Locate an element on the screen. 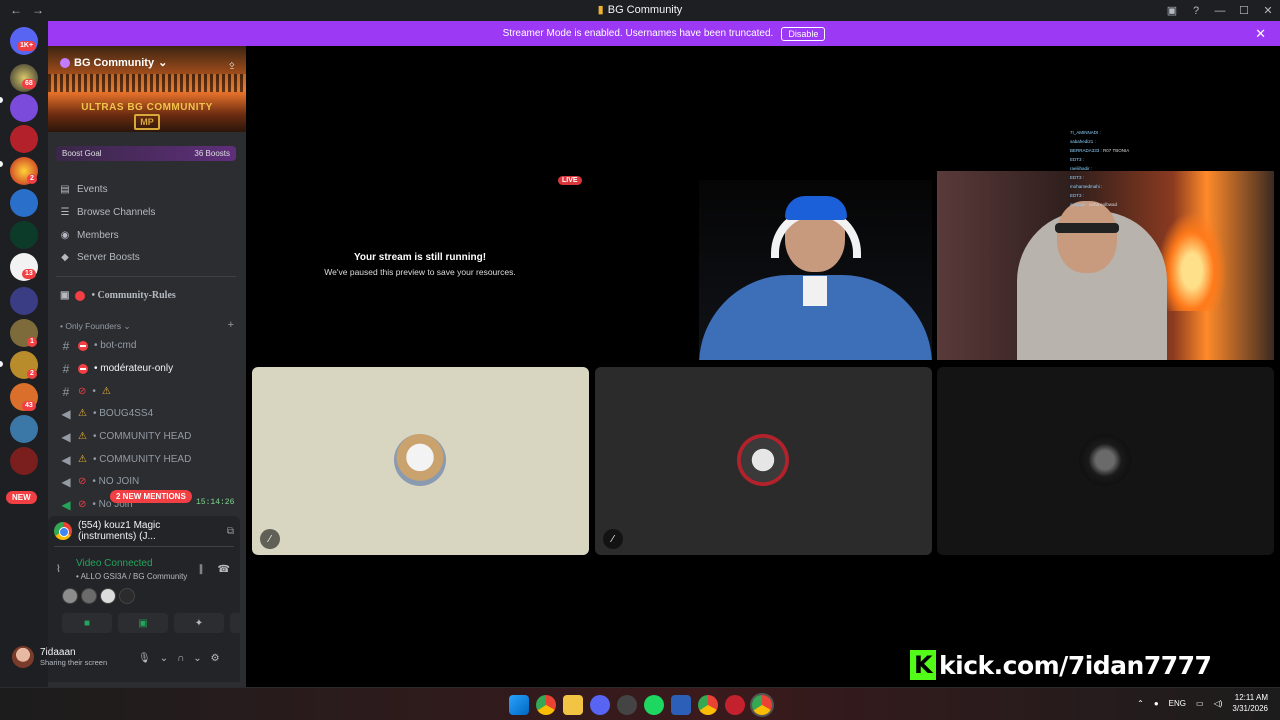 This screenshot has height=720, width=1280. minimize-icon: — is located at coordinates (1220, 11).